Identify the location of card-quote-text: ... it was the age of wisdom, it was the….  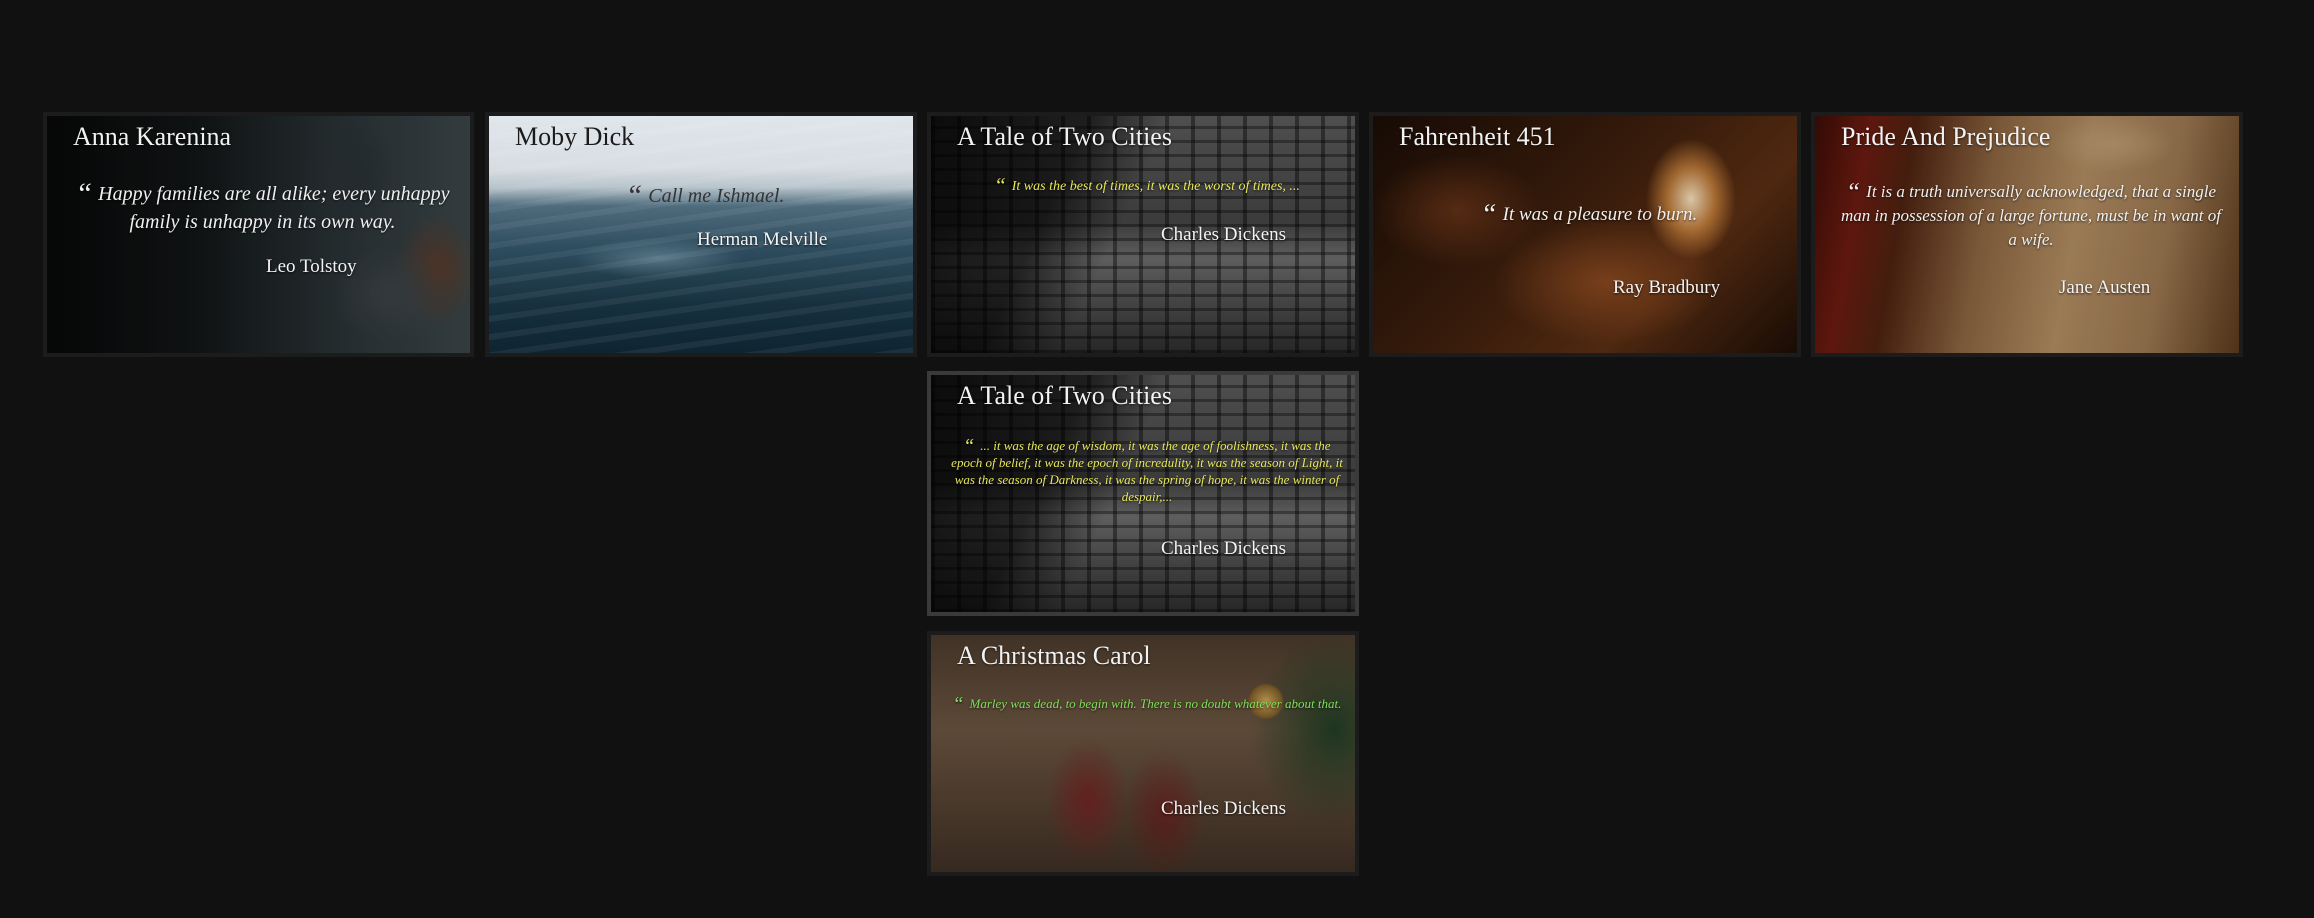
(1147, 471).